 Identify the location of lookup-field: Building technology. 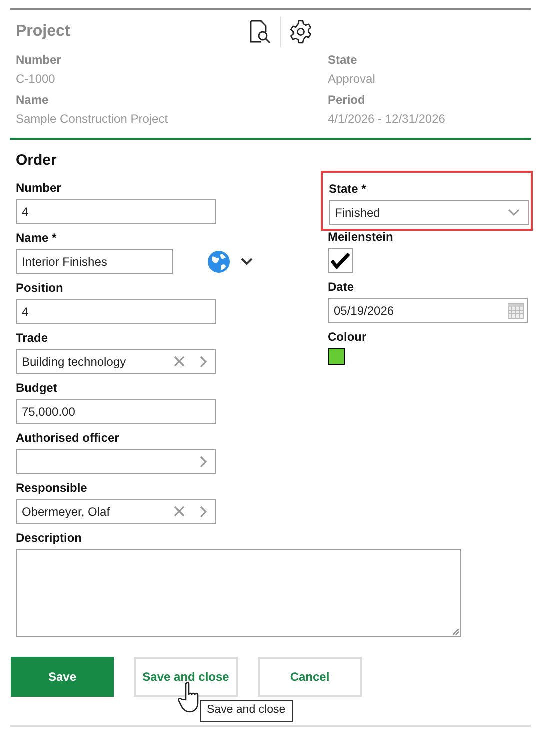
(116, 361).